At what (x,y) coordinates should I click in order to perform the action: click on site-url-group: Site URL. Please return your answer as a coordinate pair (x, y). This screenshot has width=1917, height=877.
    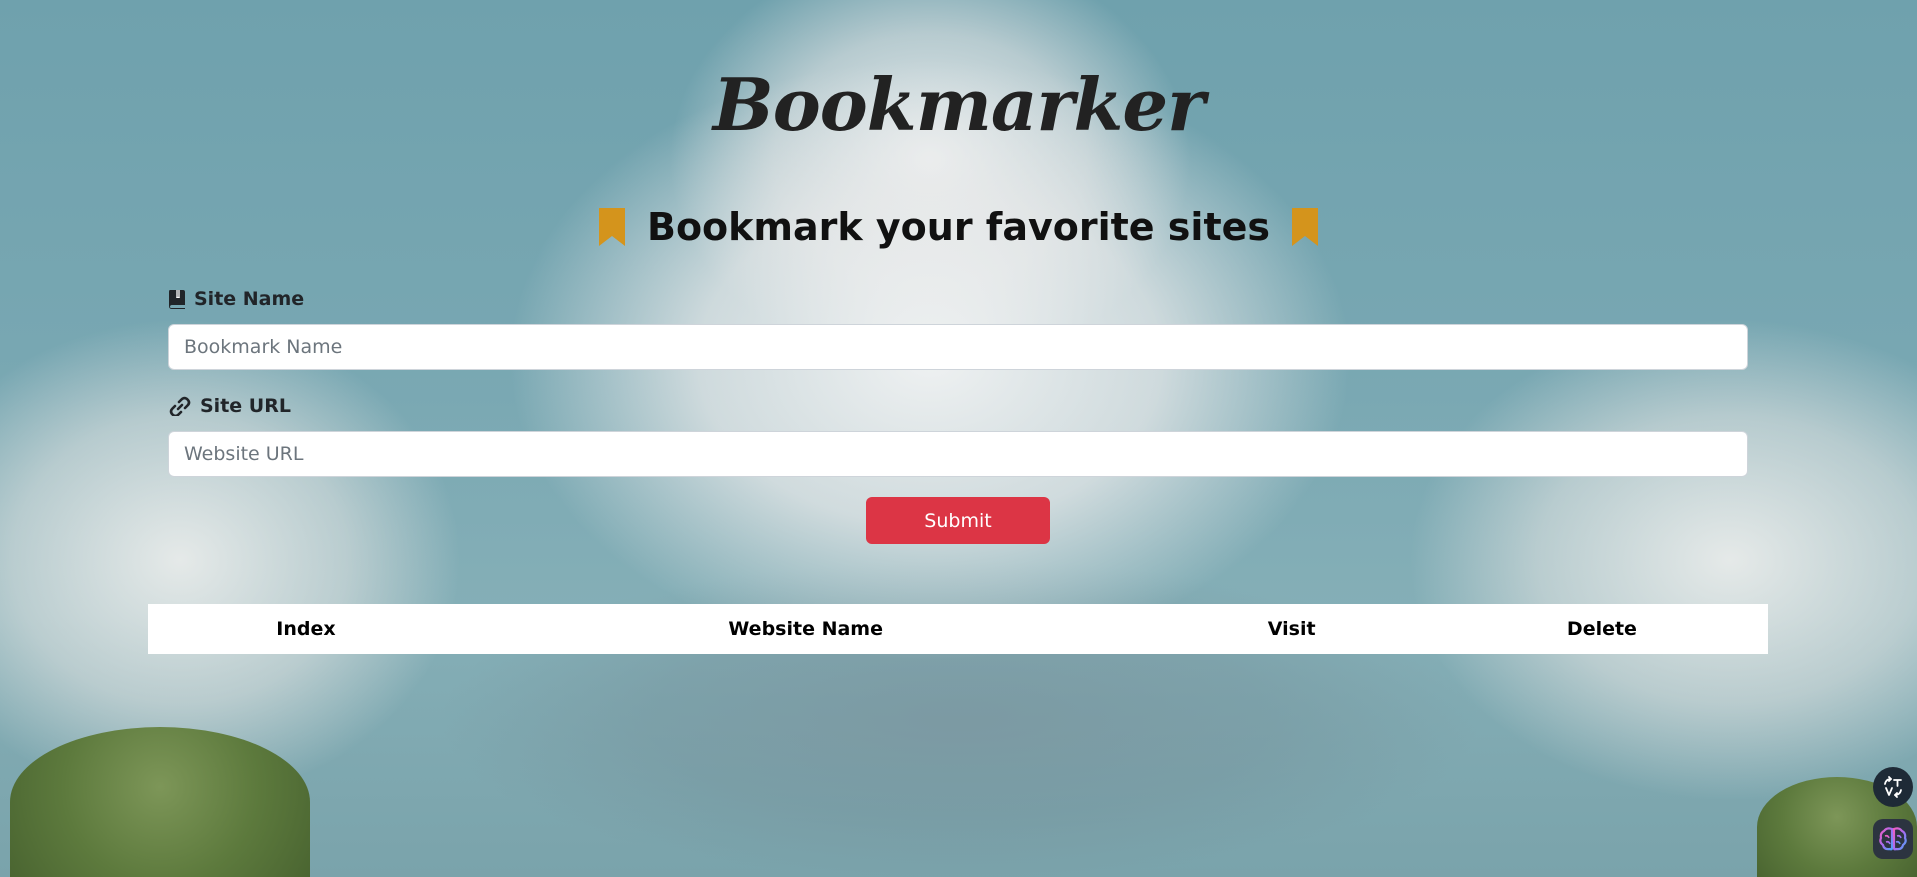
    Looking at the image, I should click on (958, 435).